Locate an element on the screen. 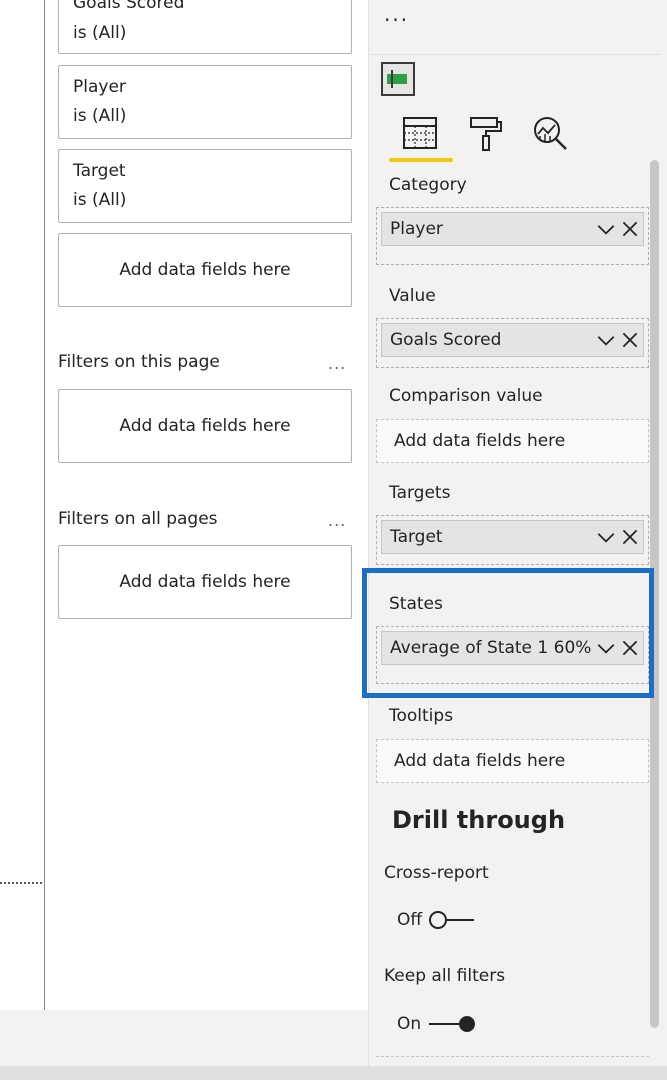  comparison-well-label: Comparison value is located at coordinates (466, 396).